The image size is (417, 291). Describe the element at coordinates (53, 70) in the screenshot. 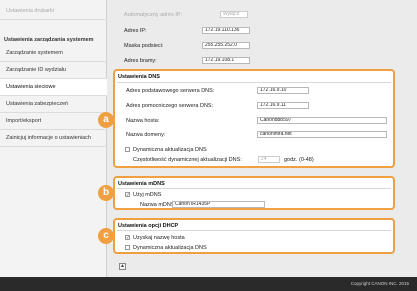

I see `sidebar-item-department-id: Zarządzanie ID wydziału` at that location.